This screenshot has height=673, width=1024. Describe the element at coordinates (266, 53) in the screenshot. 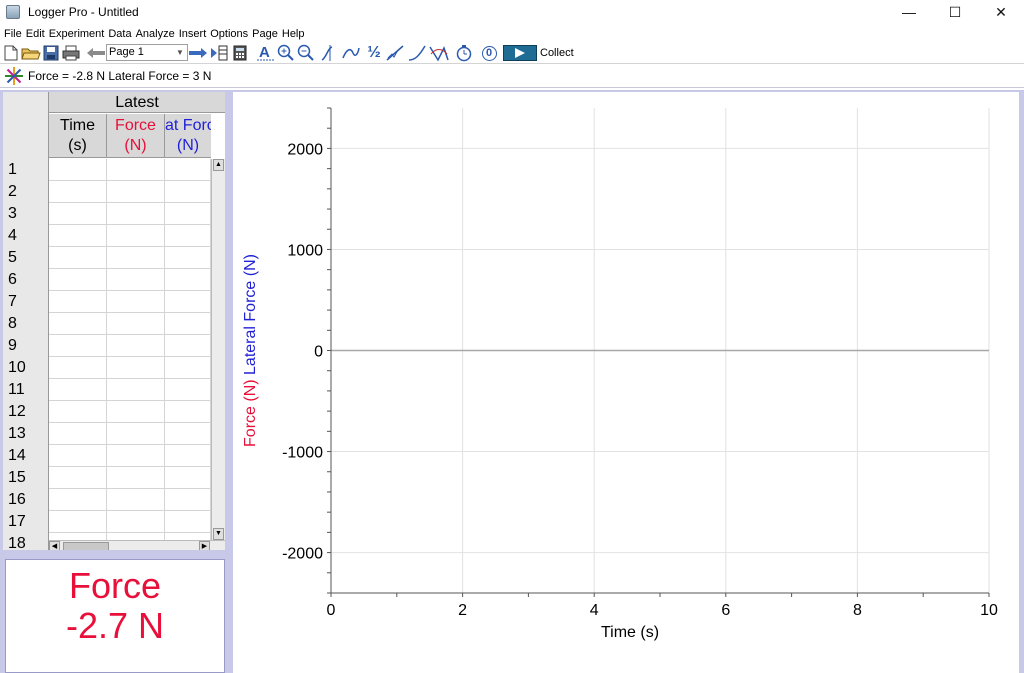

I see `autoscale-icon: A` at that location.